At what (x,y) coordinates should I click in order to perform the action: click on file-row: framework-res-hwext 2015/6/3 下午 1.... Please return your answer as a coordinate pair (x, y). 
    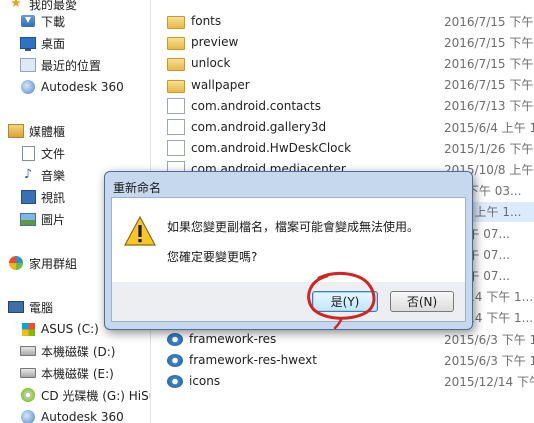
    Looking at the image, I should click on (350, 360).